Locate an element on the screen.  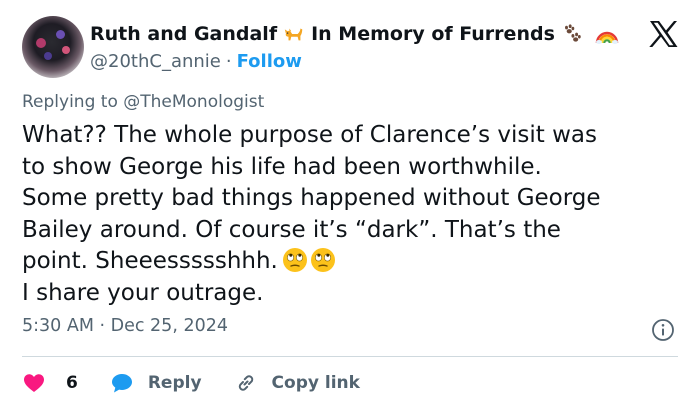
author-name-row: Ruth and Gandalf In Memory of Furrends is located at coordinates (357, 34).